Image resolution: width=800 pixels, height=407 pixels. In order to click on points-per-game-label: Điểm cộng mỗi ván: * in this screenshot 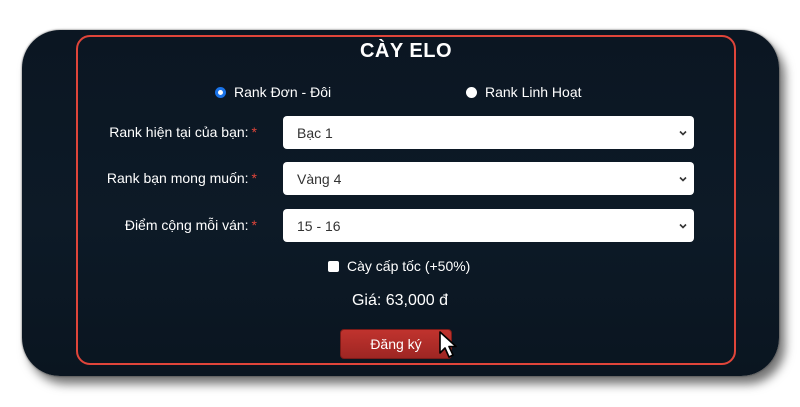, I will do `click(191, 225)`.